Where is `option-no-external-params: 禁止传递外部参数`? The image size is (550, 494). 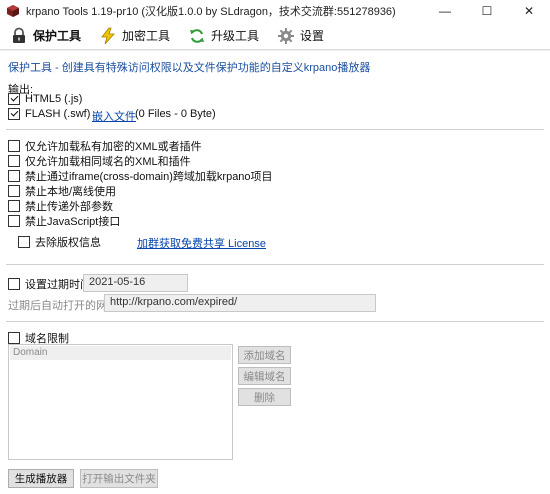
option-no-external-params: 禁止传递外部参数 is located at coordinates (60, 206).